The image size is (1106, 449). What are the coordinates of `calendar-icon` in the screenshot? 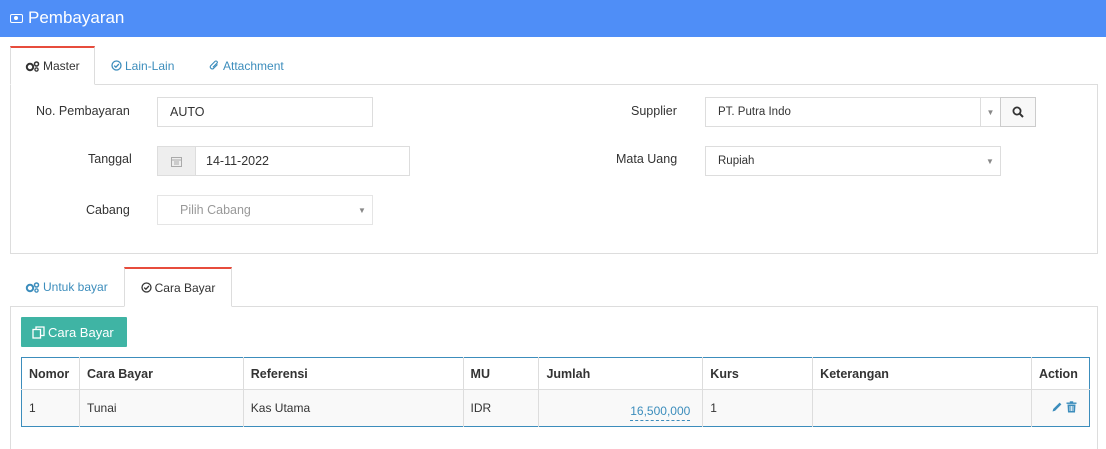 It's located at (177, 161).